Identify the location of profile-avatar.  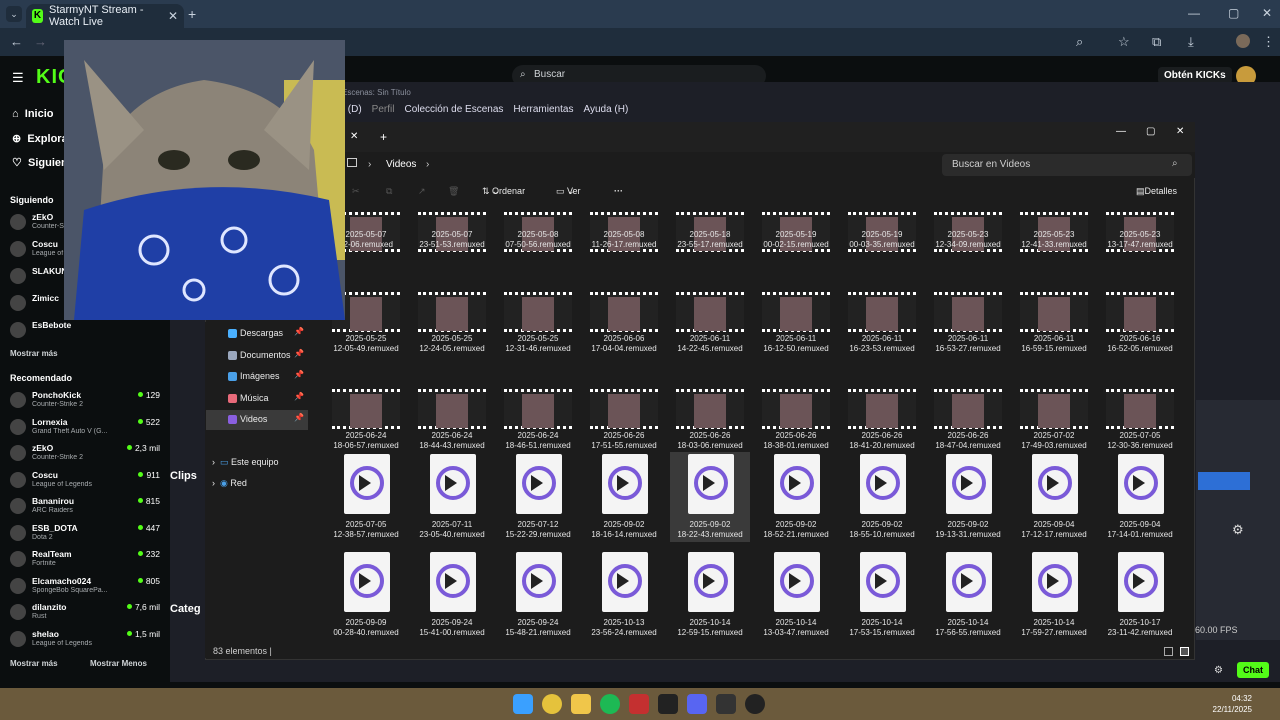
(1243, 41).